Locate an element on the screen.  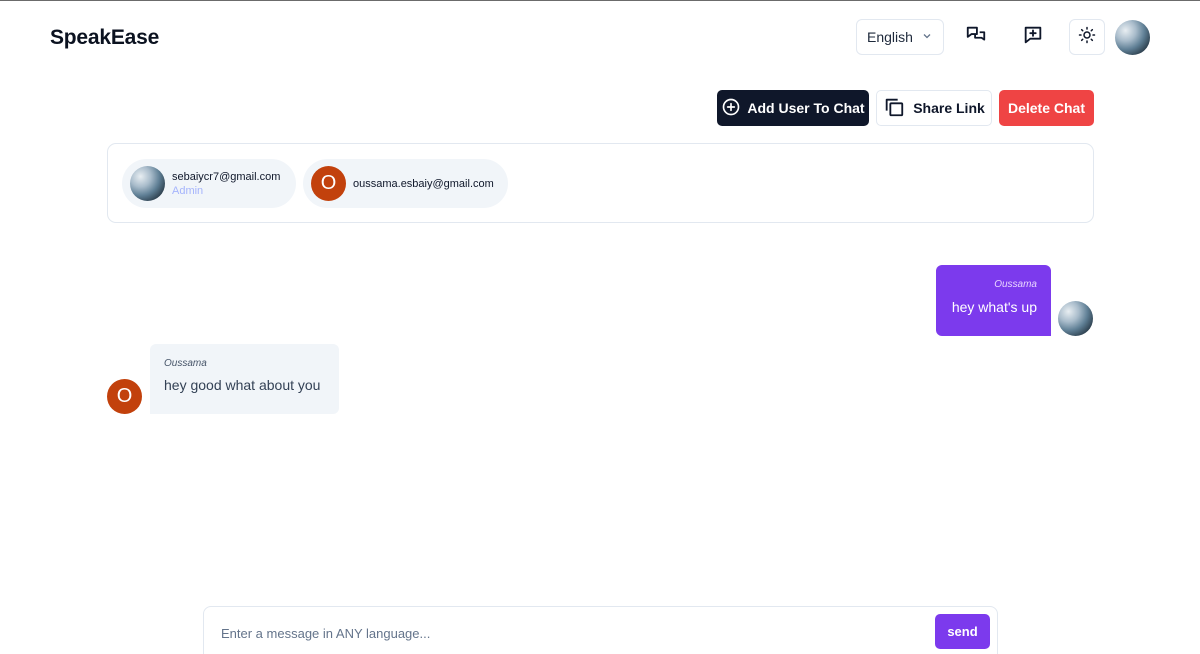
chats-icon is located at coordinates (976, 37).